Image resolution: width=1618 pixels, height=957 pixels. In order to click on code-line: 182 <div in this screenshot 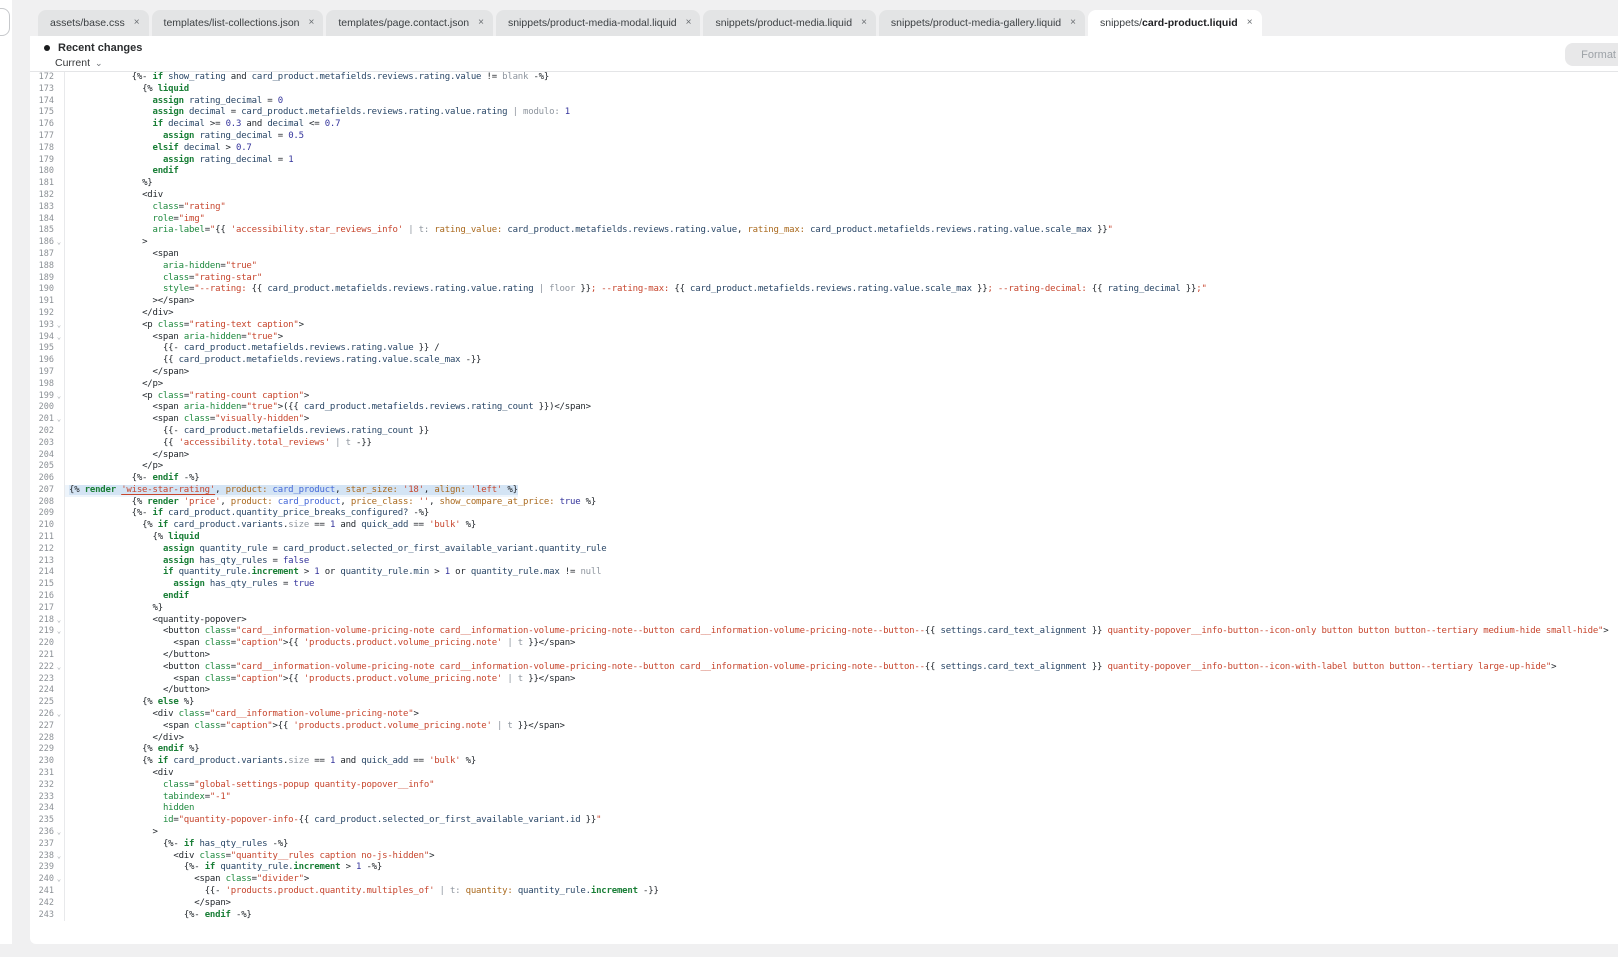, I will do `click(824, 195)`.